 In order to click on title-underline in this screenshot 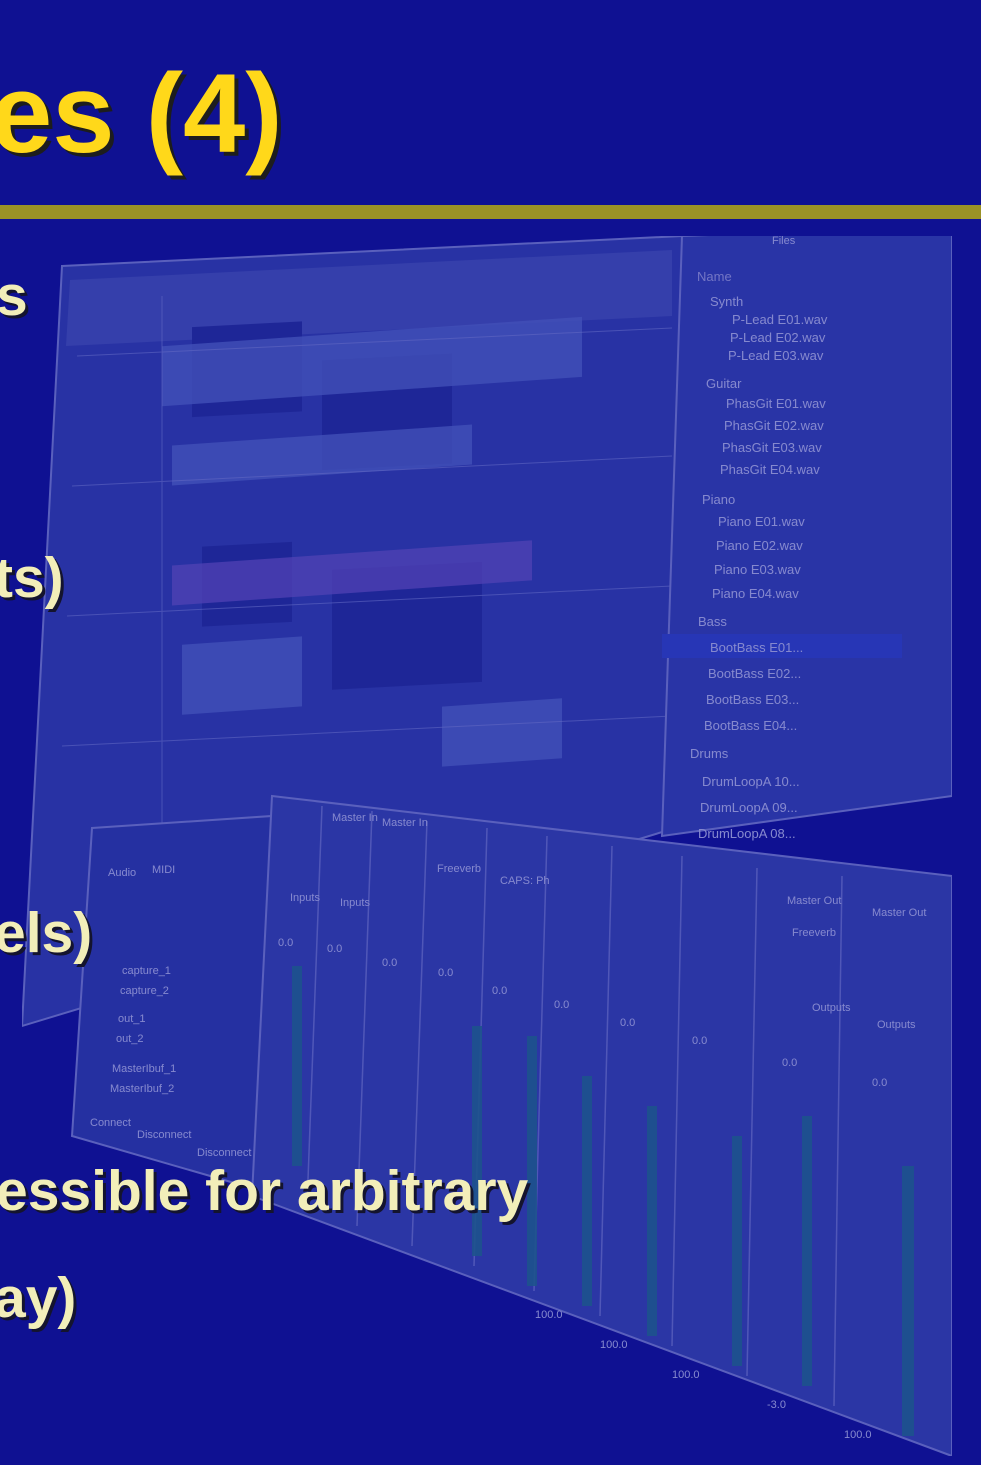, I will do `click(490, 212)`.